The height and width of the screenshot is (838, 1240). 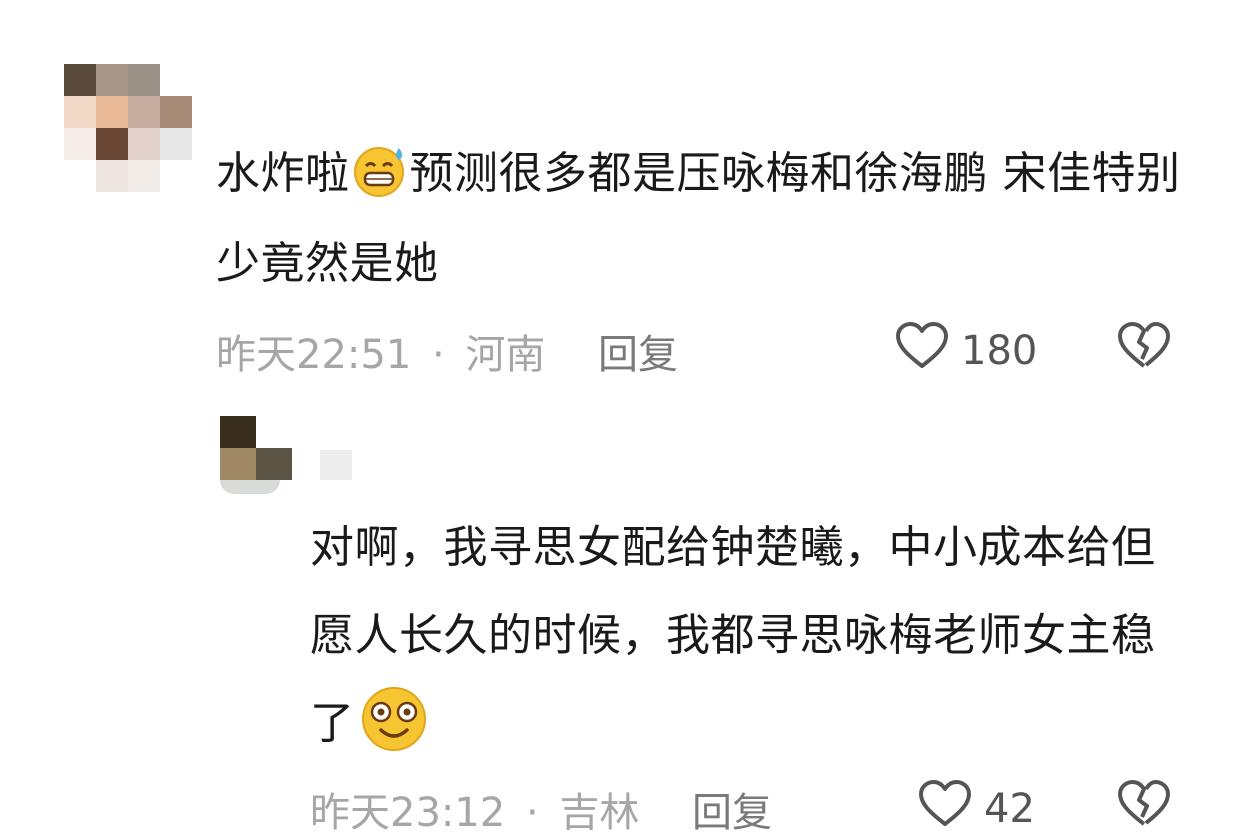 I want to click on comment-dislike-button, so click(x=1144, y=348).